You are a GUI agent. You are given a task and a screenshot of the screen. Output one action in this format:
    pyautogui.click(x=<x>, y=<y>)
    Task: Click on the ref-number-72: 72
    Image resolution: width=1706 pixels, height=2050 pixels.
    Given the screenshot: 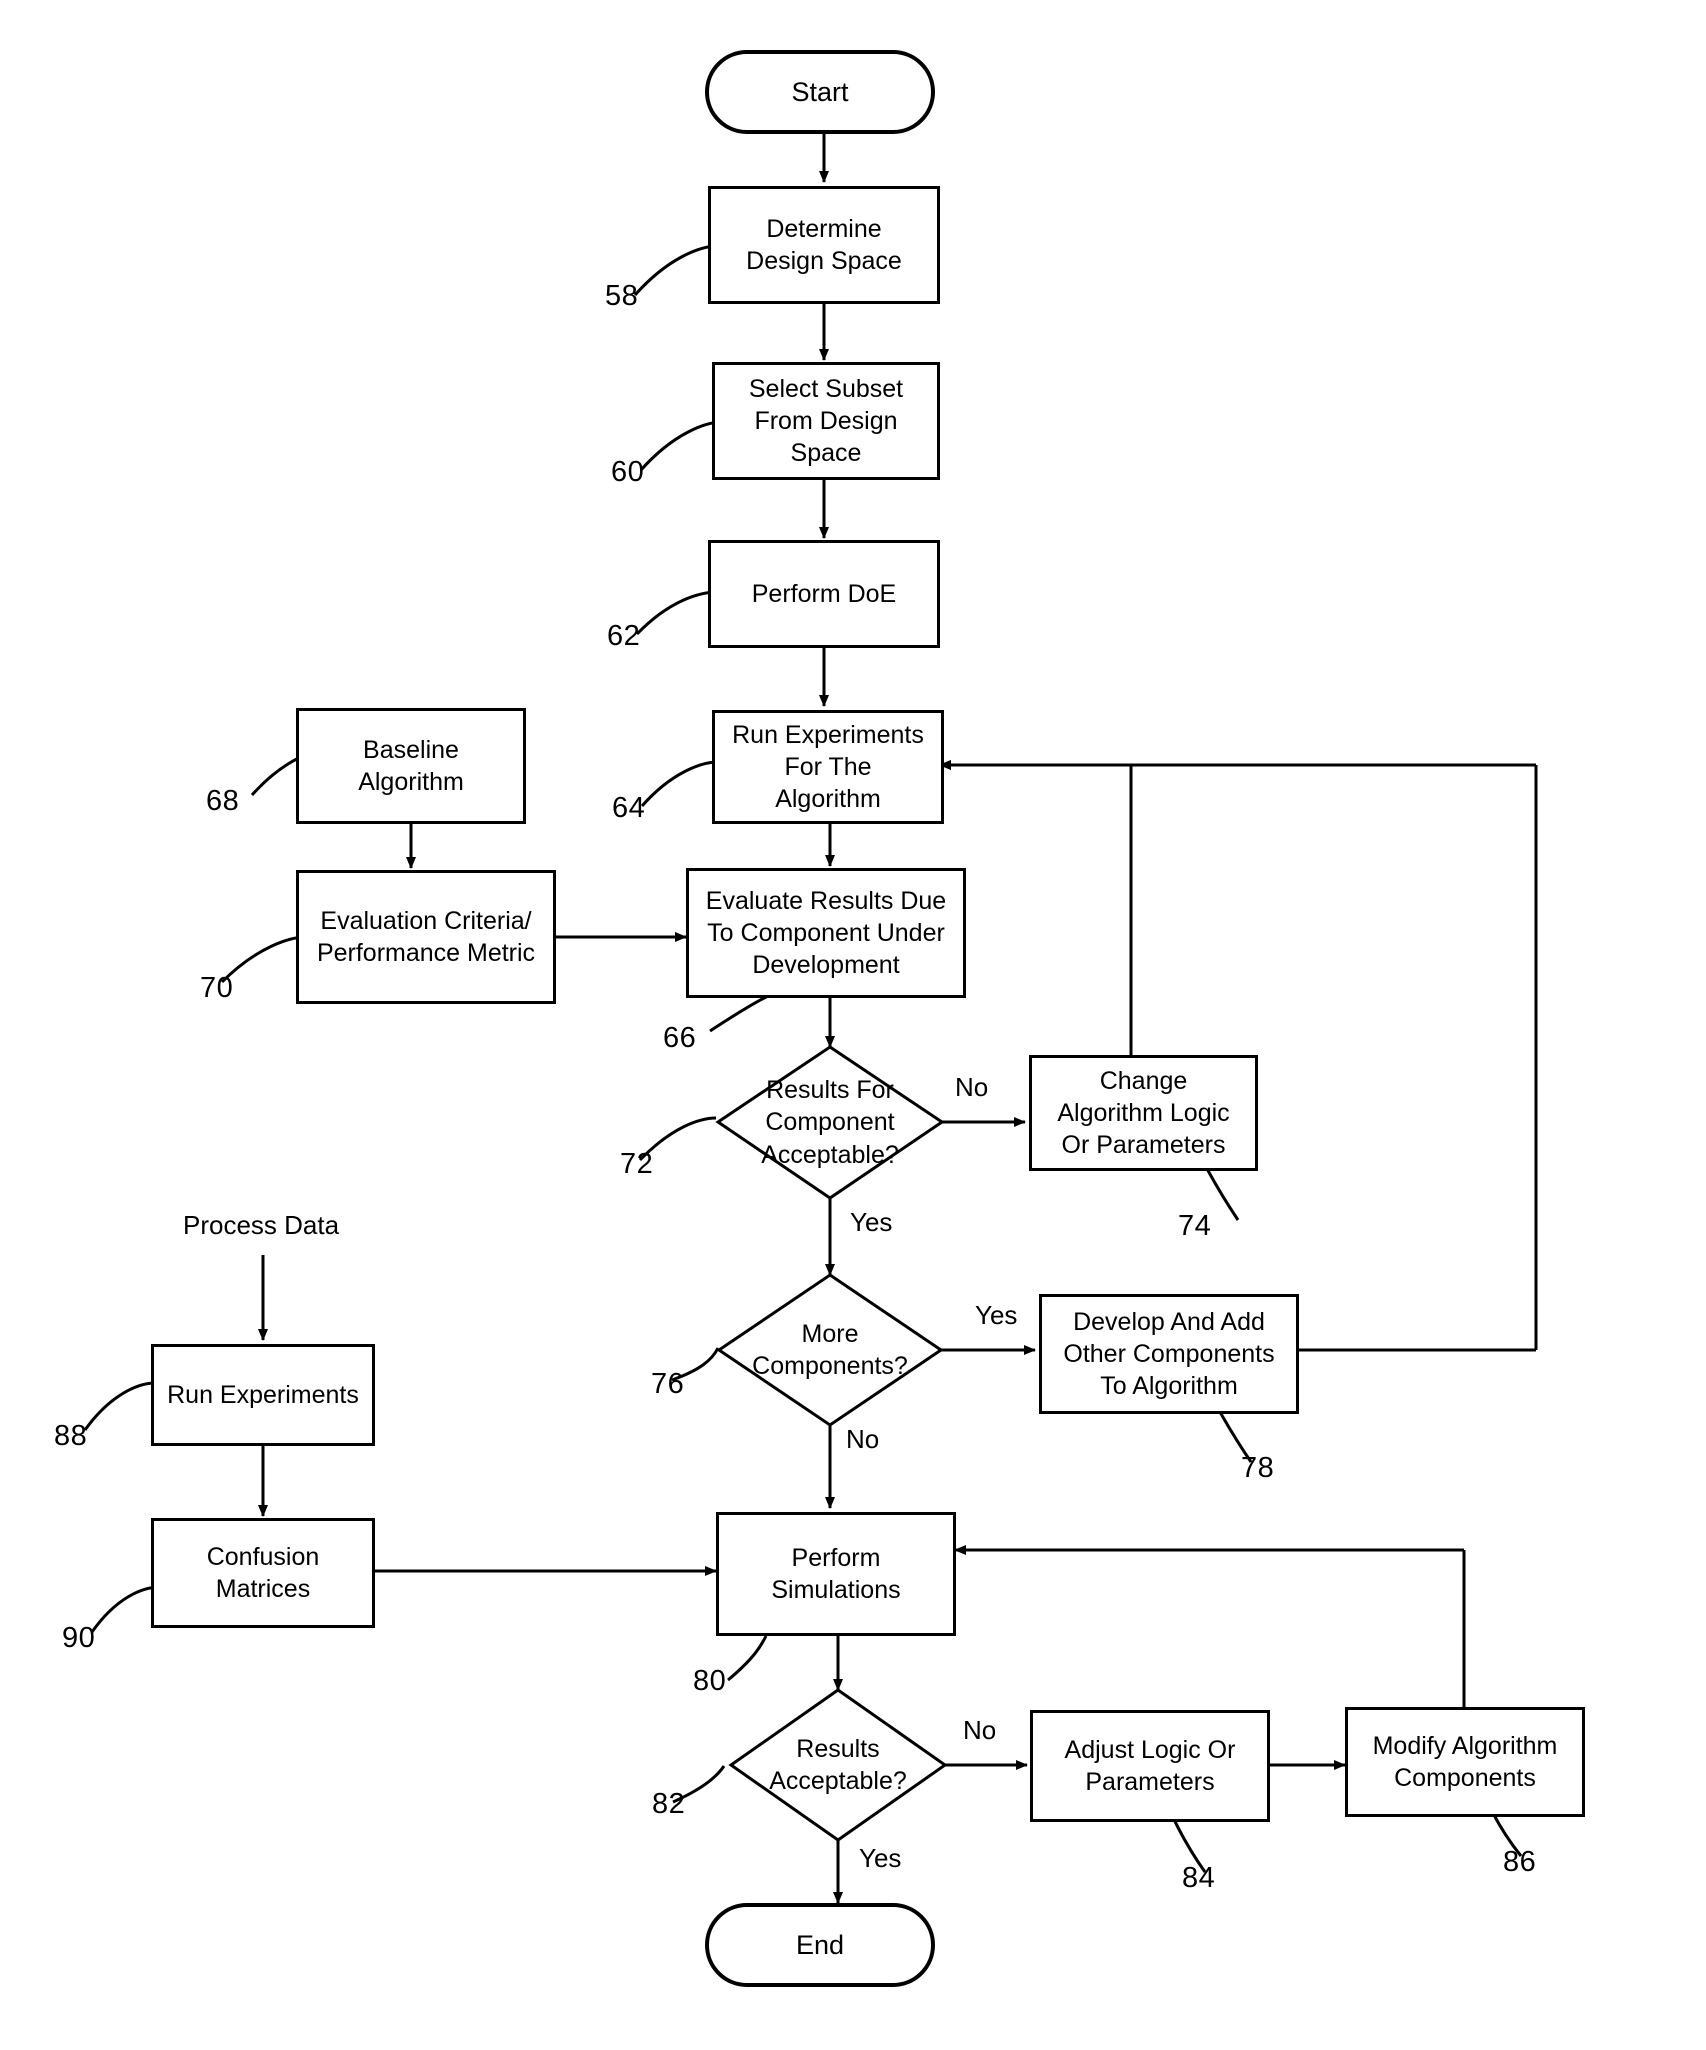 What is the action you would take?
    pyautogui.click(x=637, y=1164)
    